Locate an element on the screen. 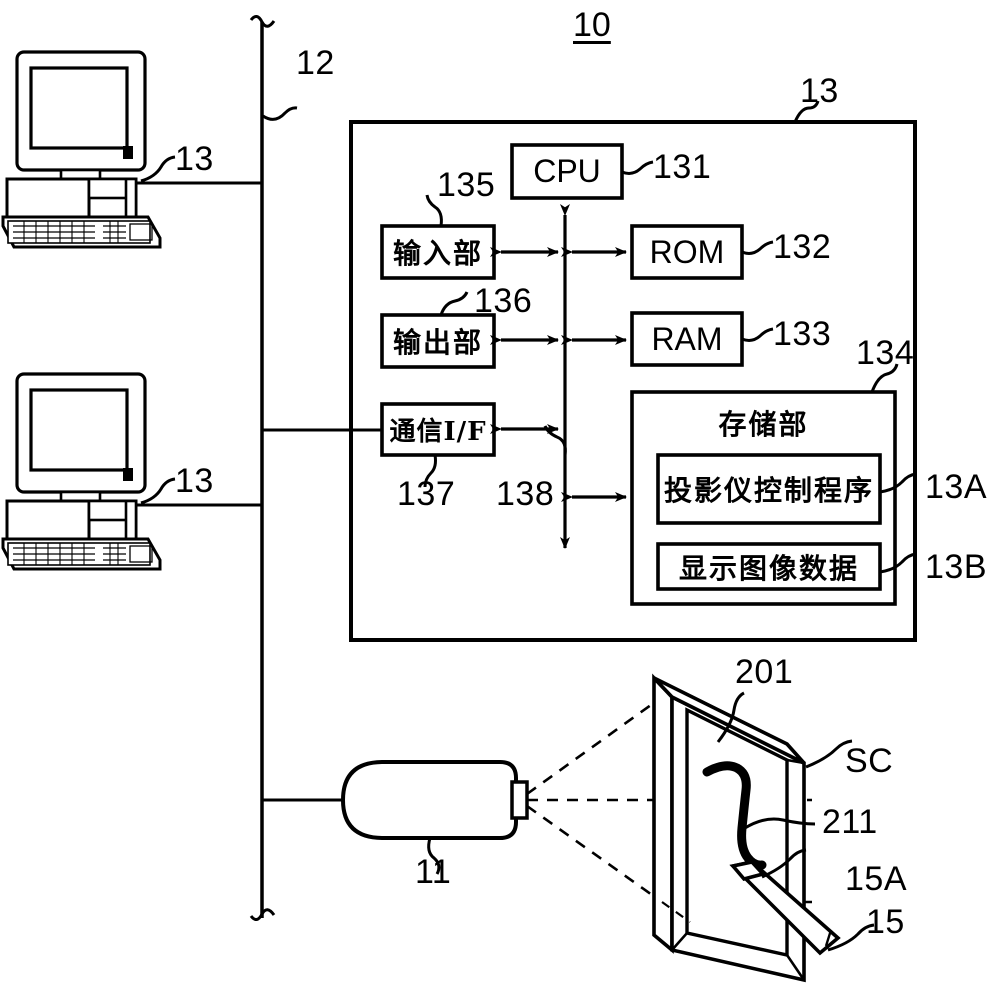  output-unit-label: 输出部 is located at coordinates (437, 342).